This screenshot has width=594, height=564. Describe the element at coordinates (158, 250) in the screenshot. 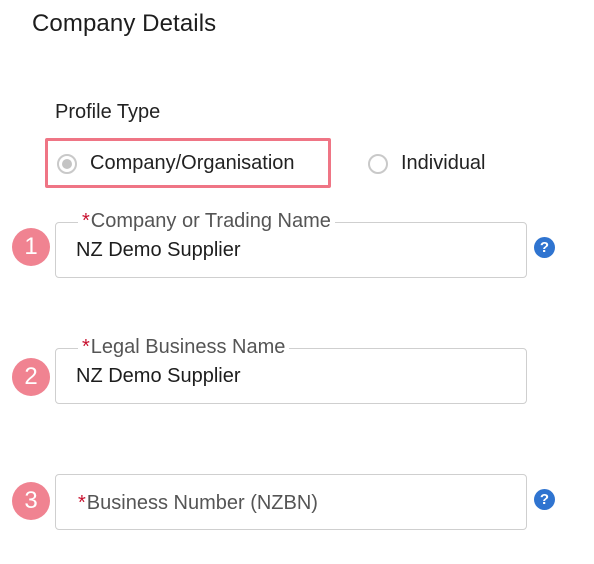

I see `company-trading-name-value: NZ Demo Supplier` at that location.